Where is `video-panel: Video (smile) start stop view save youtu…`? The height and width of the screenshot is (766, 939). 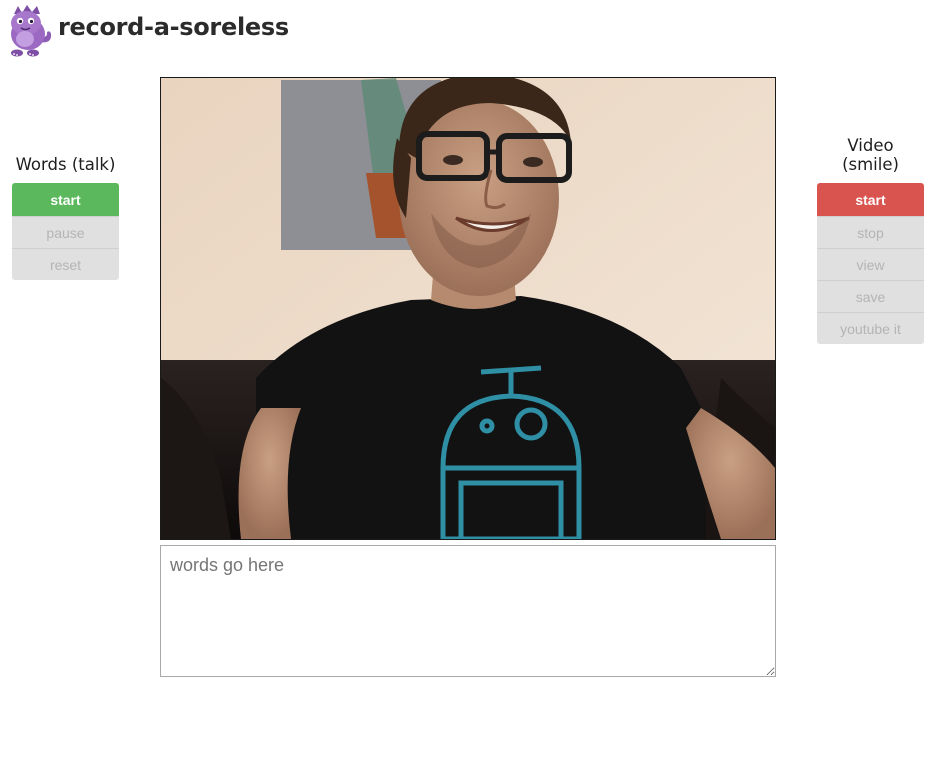
video-panel: Video (smile) start stop view save youtu… is located at coordinates (870, 240).